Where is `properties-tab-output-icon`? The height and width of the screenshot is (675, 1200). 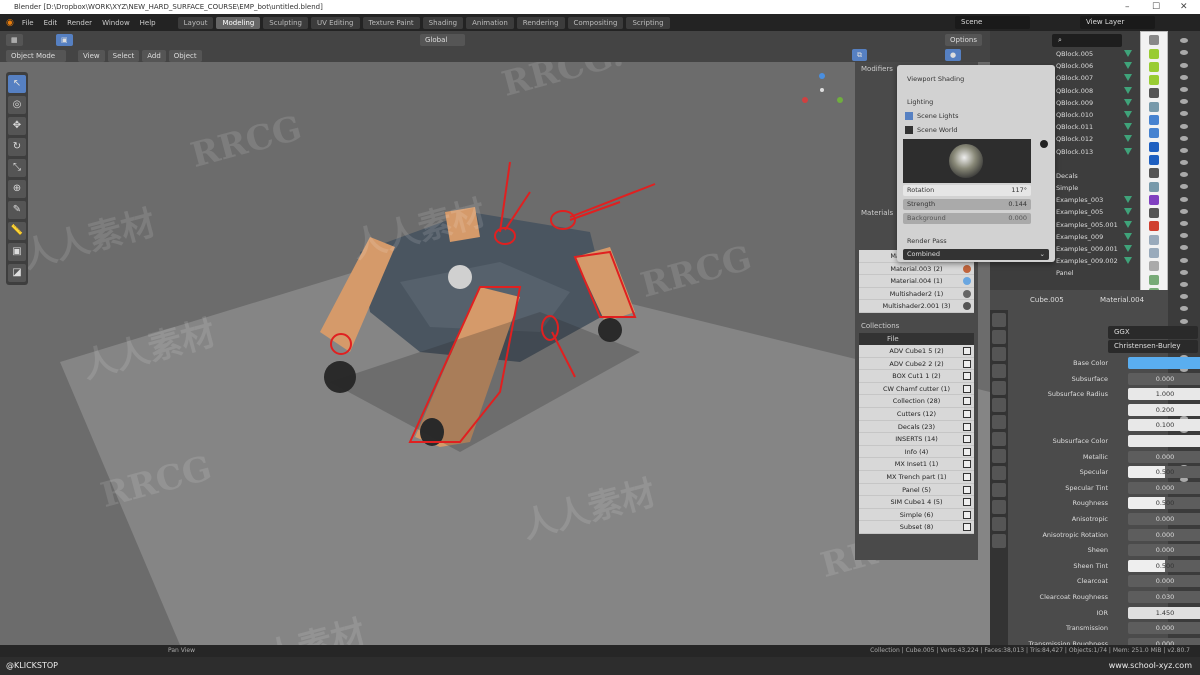
properties-tab-output-icon is located at coordinates (999, 354).